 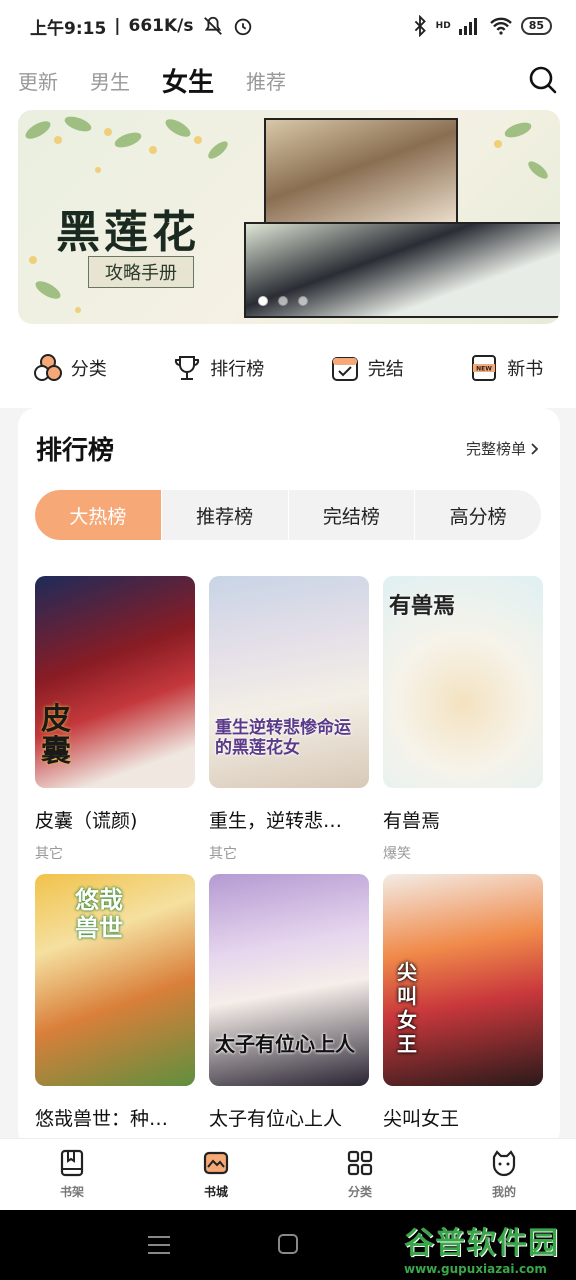 I want to click on carousel-dots, so click(x=283, y=301).